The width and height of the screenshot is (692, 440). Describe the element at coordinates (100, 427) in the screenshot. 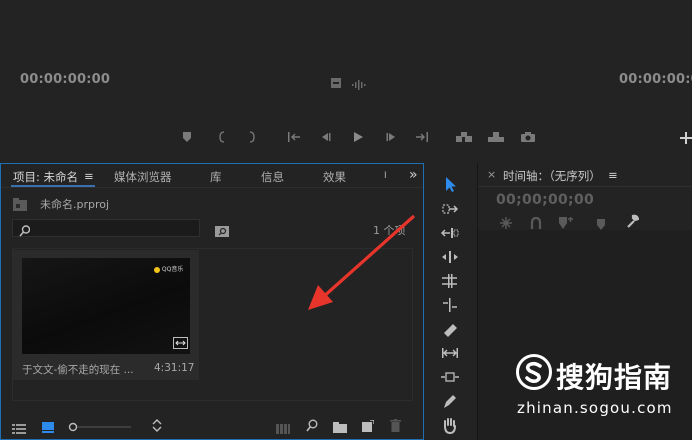

I see `zoom-slider` at that location.